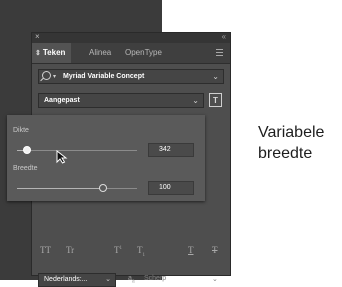 This screenshot has height=287, width=342. Describe the element at coordinates (100, 53) in the screenshot. I see `tab-alinea: Alinea` at that location.